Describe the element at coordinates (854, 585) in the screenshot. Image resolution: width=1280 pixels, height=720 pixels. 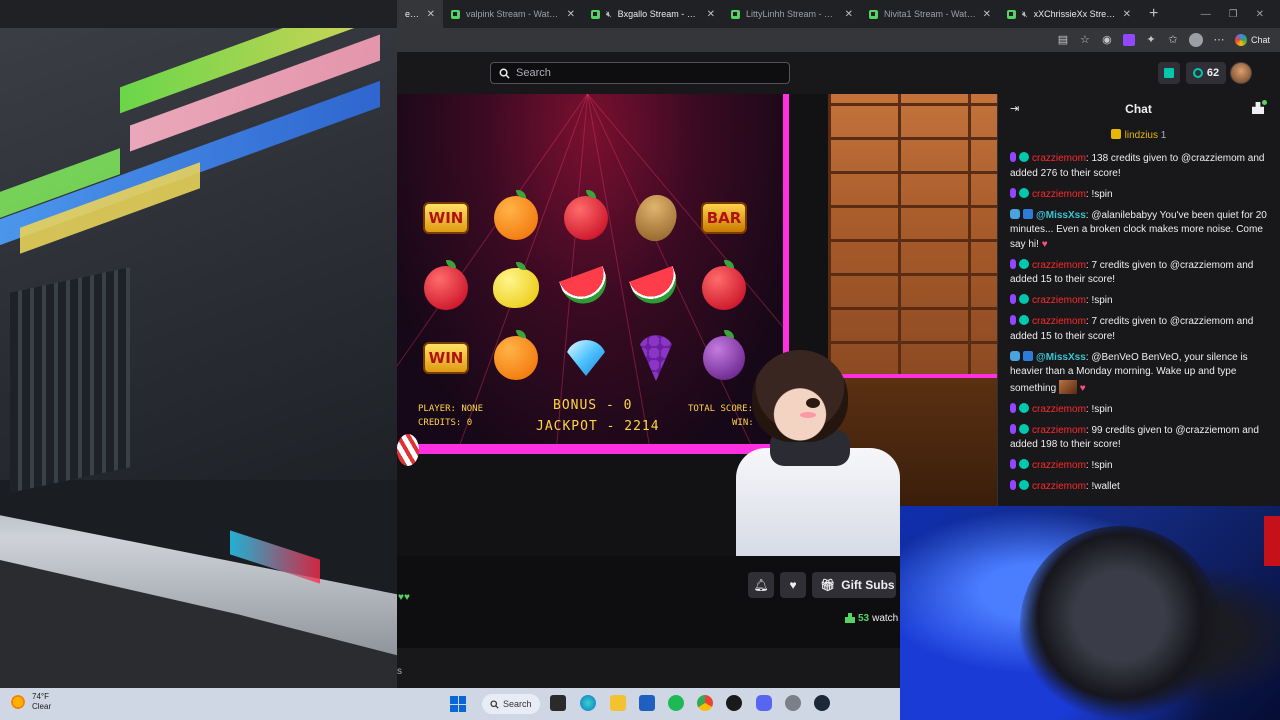
I see `gift-subs-button: 🎁︎ Gift Subs` at that location.